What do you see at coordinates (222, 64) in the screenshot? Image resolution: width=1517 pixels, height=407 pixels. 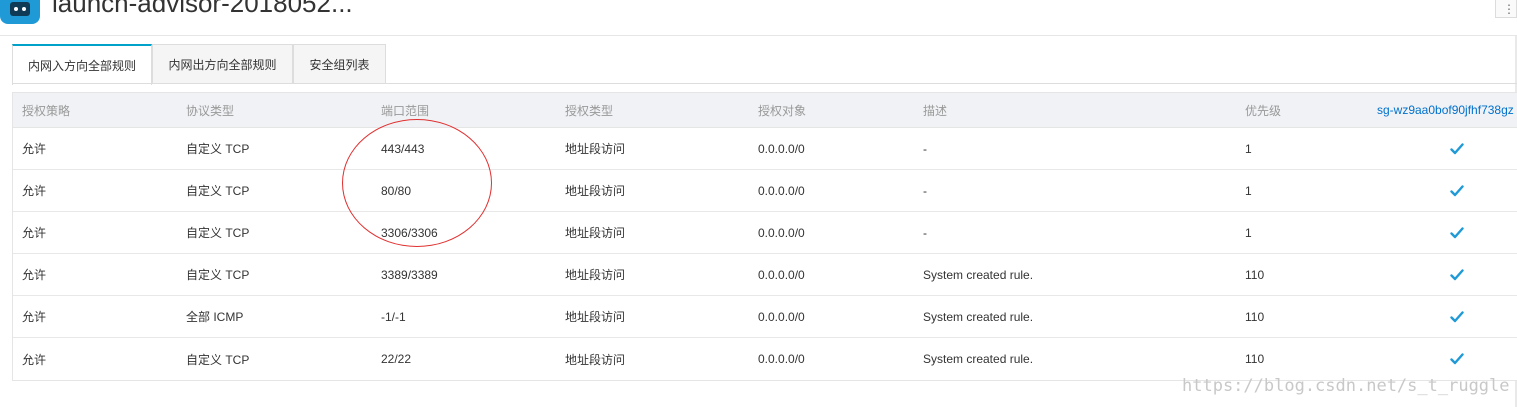 I see `tab-outbound-rules: 内网出方向全部规则` at bounding box center [222, 64].